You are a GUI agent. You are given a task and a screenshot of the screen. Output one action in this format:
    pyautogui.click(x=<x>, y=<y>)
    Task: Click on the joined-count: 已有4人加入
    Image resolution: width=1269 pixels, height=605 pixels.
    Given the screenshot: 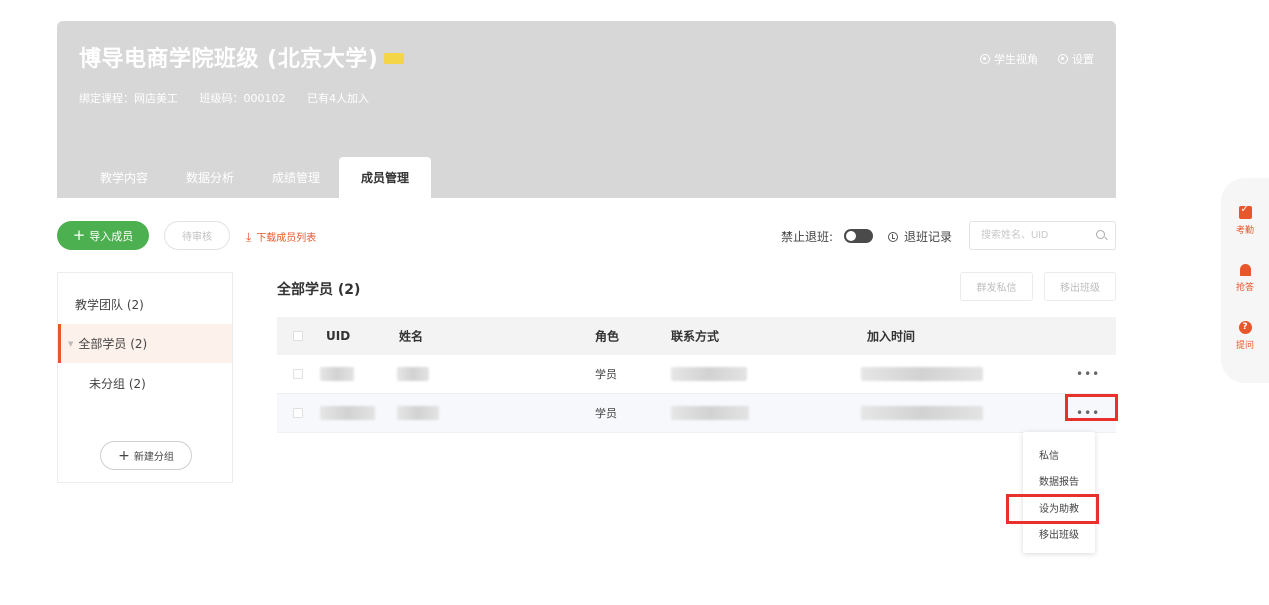 What is the action you would take?
    pyautogui.click(x=338, y=98)
    